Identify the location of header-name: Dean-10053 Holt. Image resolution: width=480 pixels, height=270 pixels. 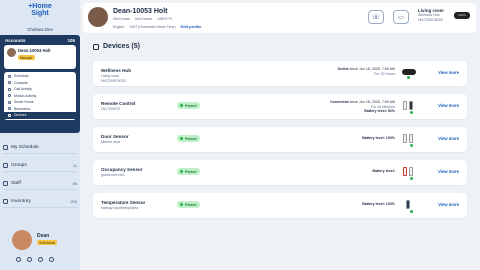
(140, 11).